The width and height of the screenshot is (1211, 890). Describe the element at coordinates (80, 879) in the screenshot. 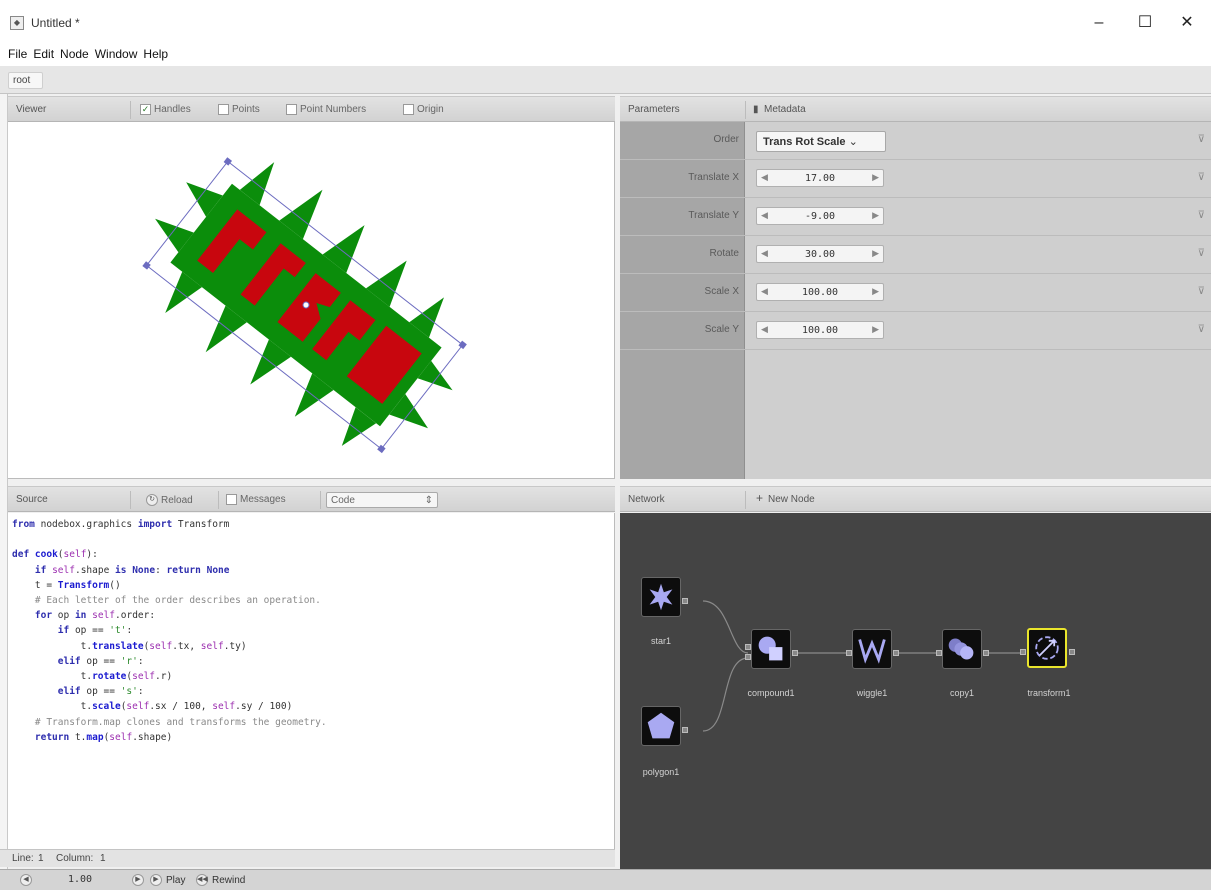

I see `frame-field: 1.00` at that location.